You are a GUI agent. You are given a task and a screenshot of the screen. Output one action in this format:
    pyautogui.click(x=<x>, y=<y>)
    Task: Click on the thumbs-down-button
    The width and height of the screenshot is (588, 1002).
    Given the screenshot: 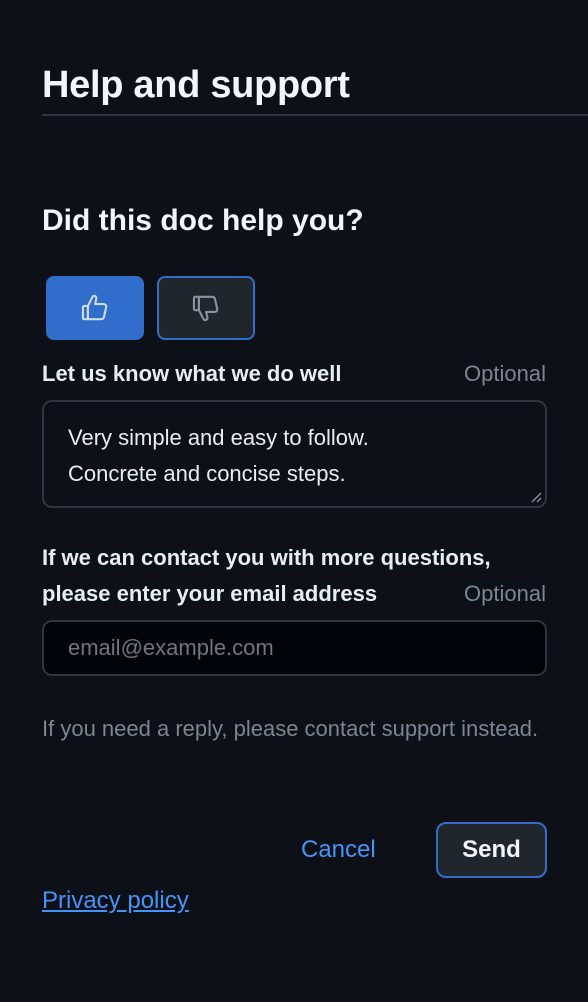 What is the action you would take?
    pyautogui.click(x=206, y=308)
    